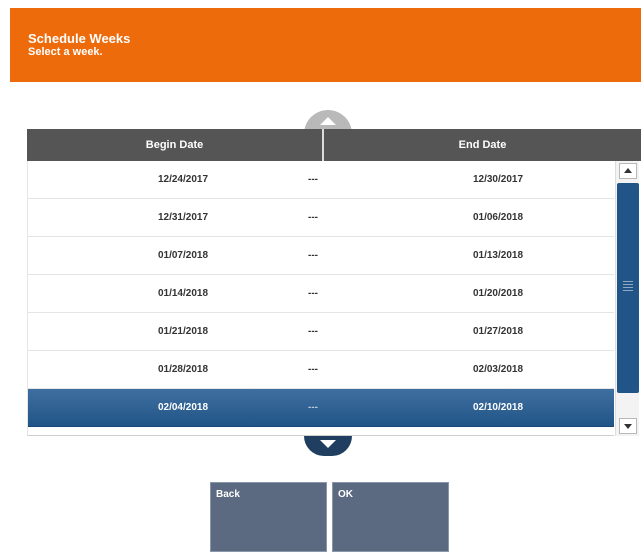 The height and width of the screenshot is (558, 641). What do you see at coordinates (498, 217) in the screenshot?
I see `end-date-cell: 01/06/2018` at bounding box center [498, 217].